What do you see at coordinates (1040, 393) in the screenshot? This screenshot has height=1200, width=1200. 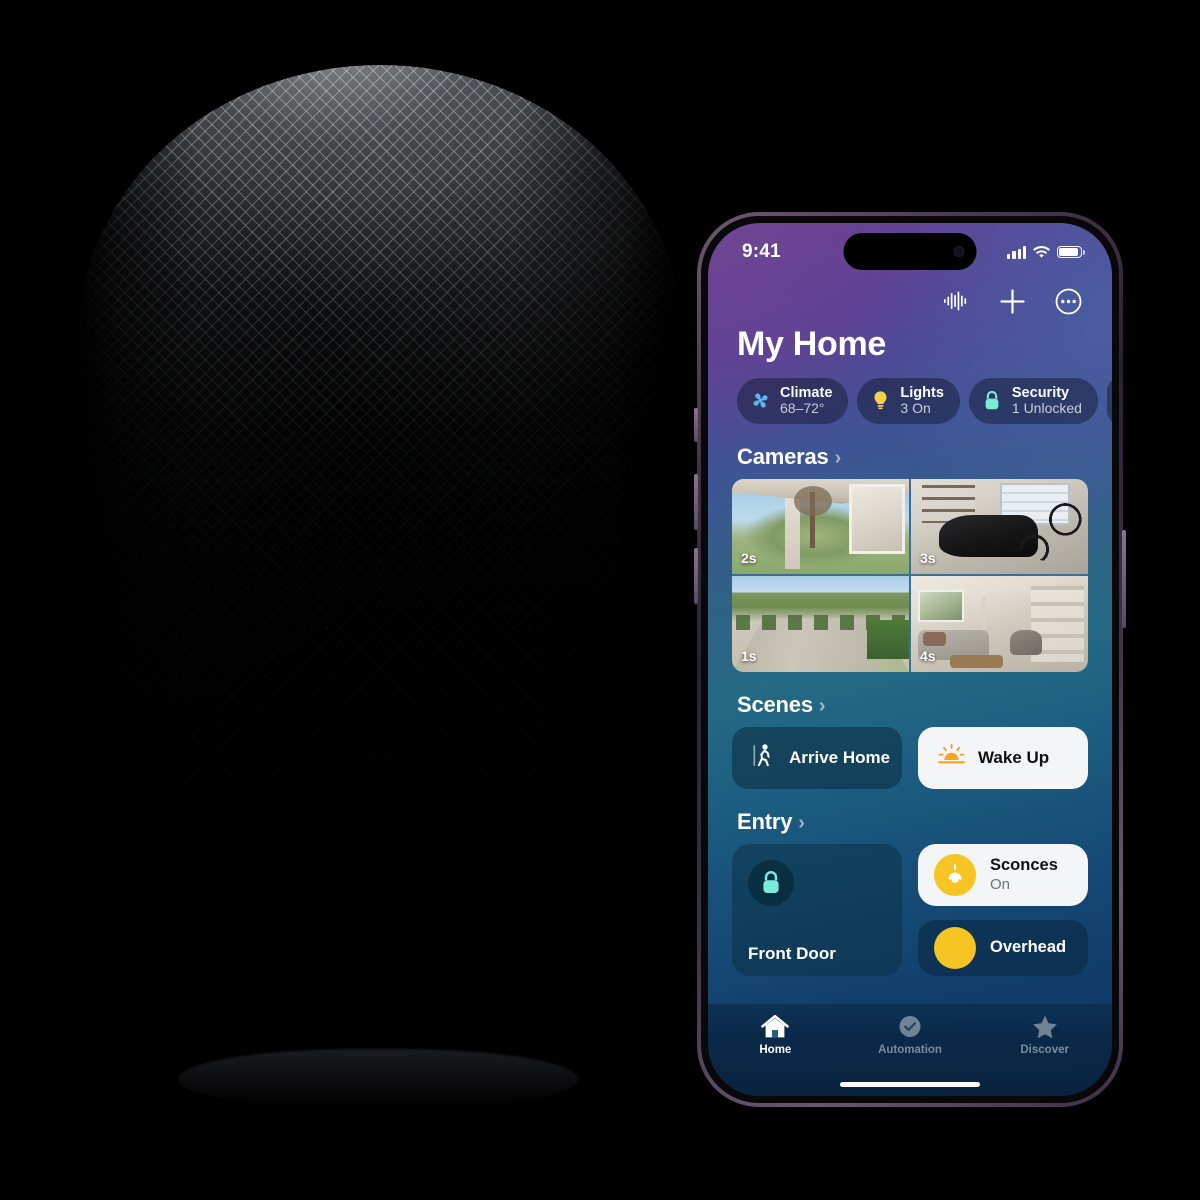 I see `status-pill-label: Security` at bounding box center [1040, 393].